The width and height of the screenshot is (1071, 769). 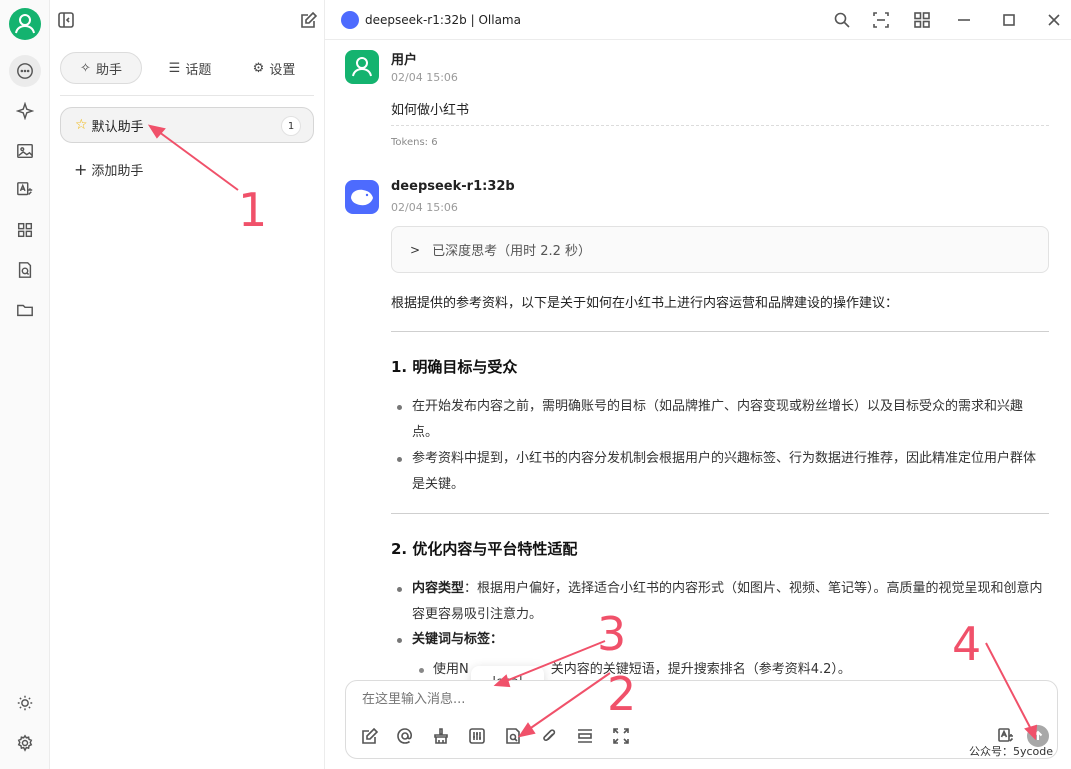 What do you see at coordinates (424, 207) in the screenshot?
I see `bot-message-time: 02/04 15:06` at bounding box center [424, 207].